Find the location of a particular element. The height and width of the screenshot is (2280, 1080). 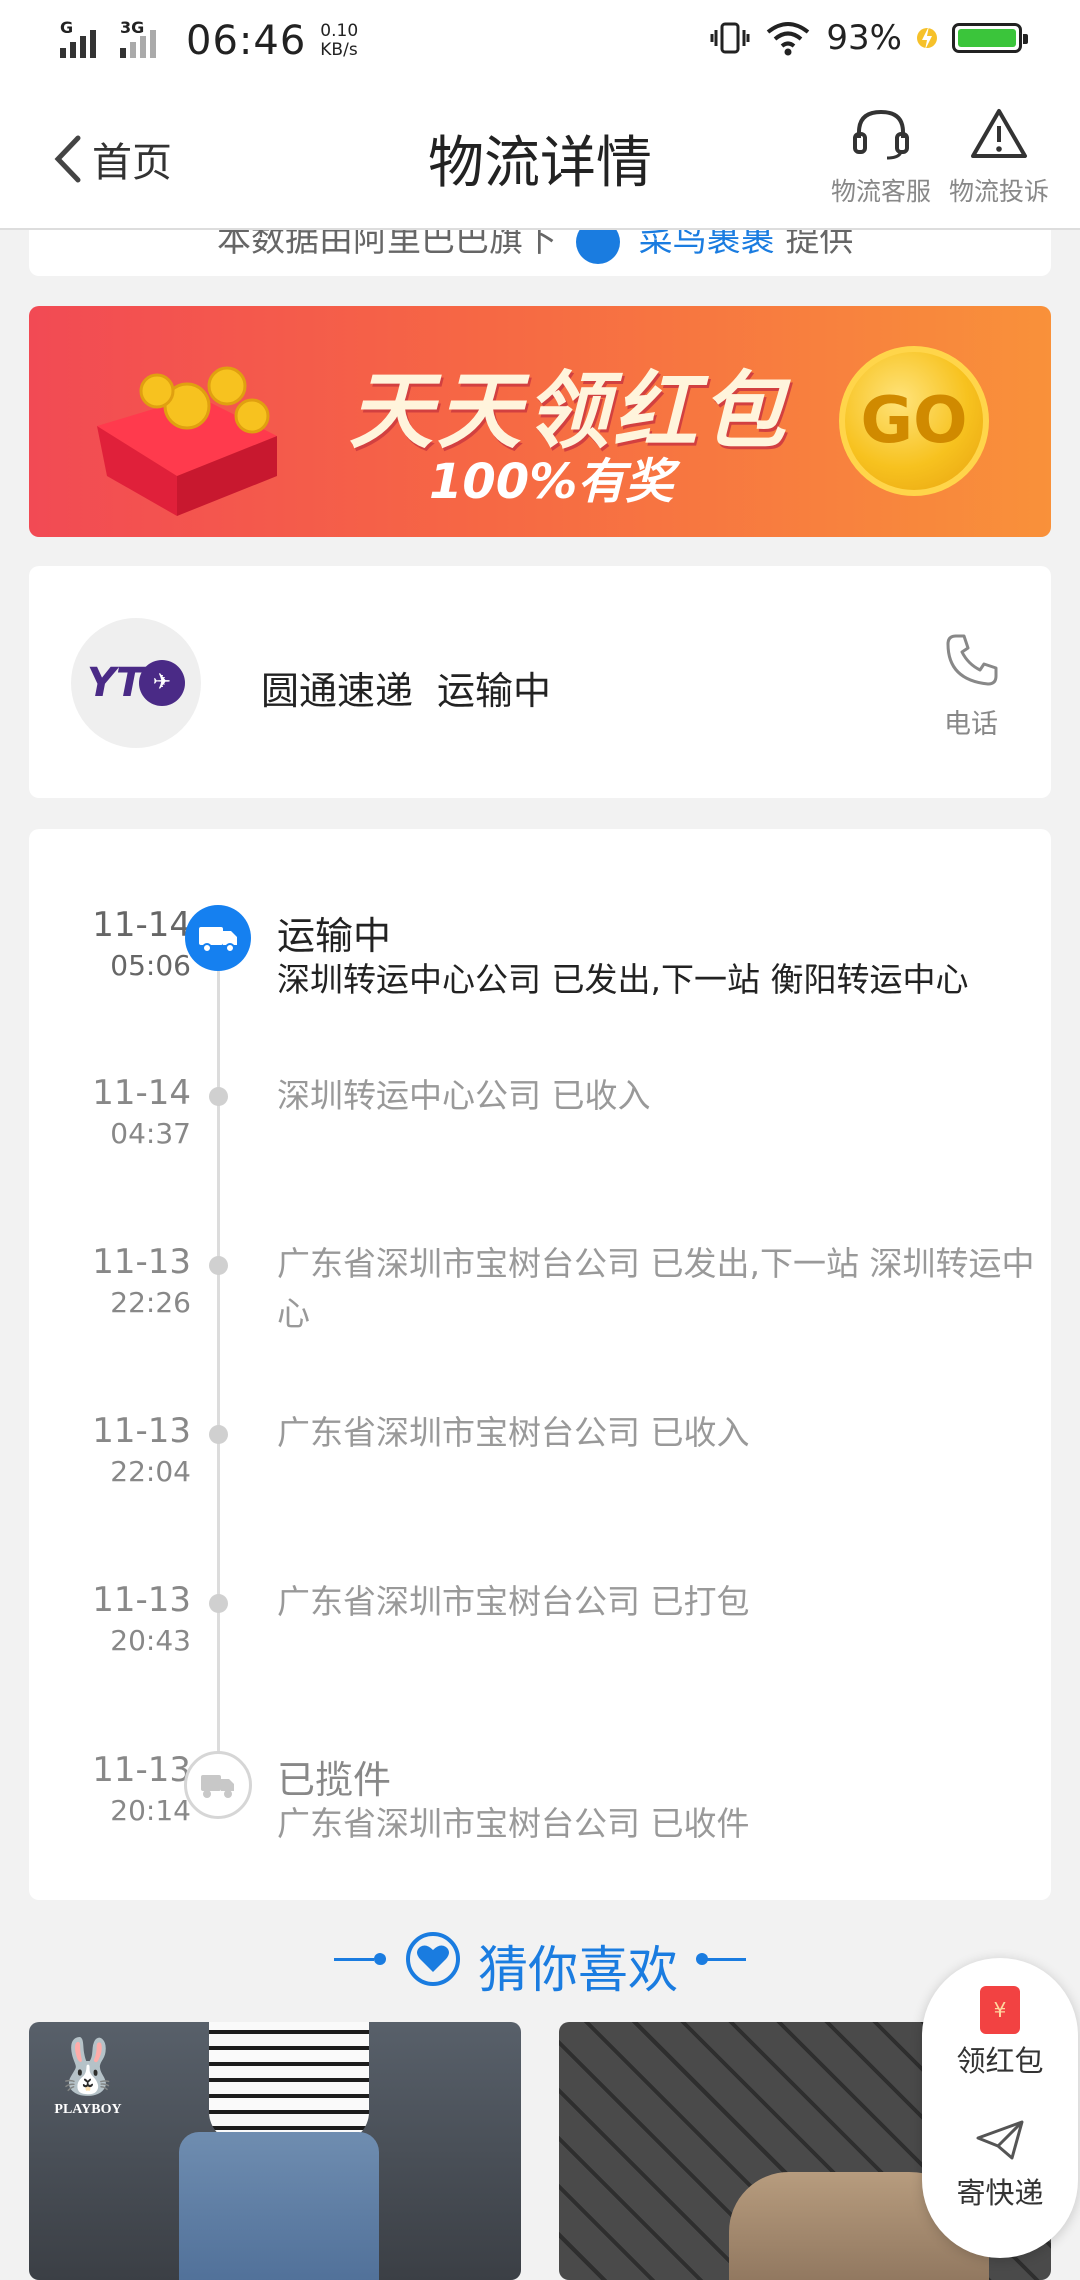

truck-icon is located at coordinates (218, 938).